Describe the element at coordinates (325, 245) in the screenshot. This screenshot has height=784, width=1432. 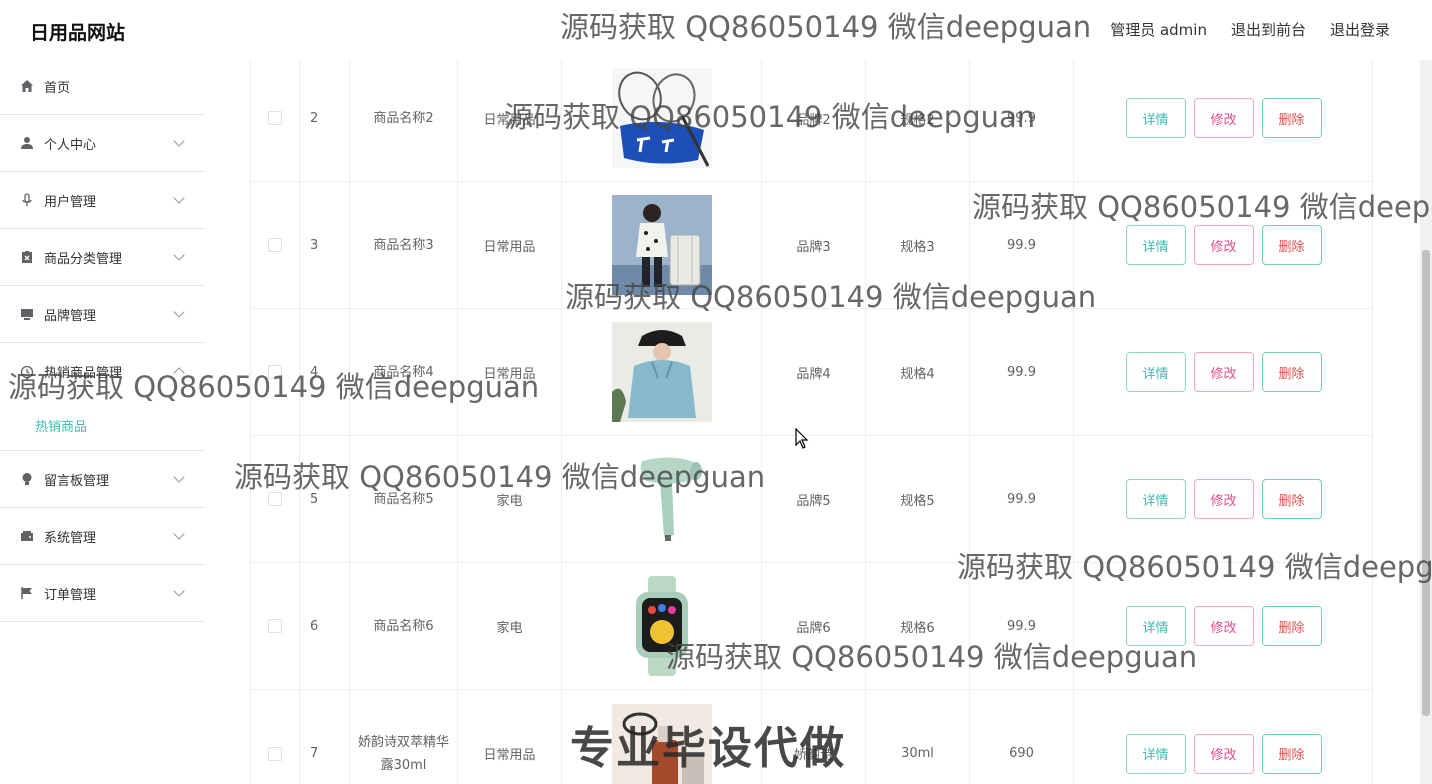
I see `row-index: 3` at that location.